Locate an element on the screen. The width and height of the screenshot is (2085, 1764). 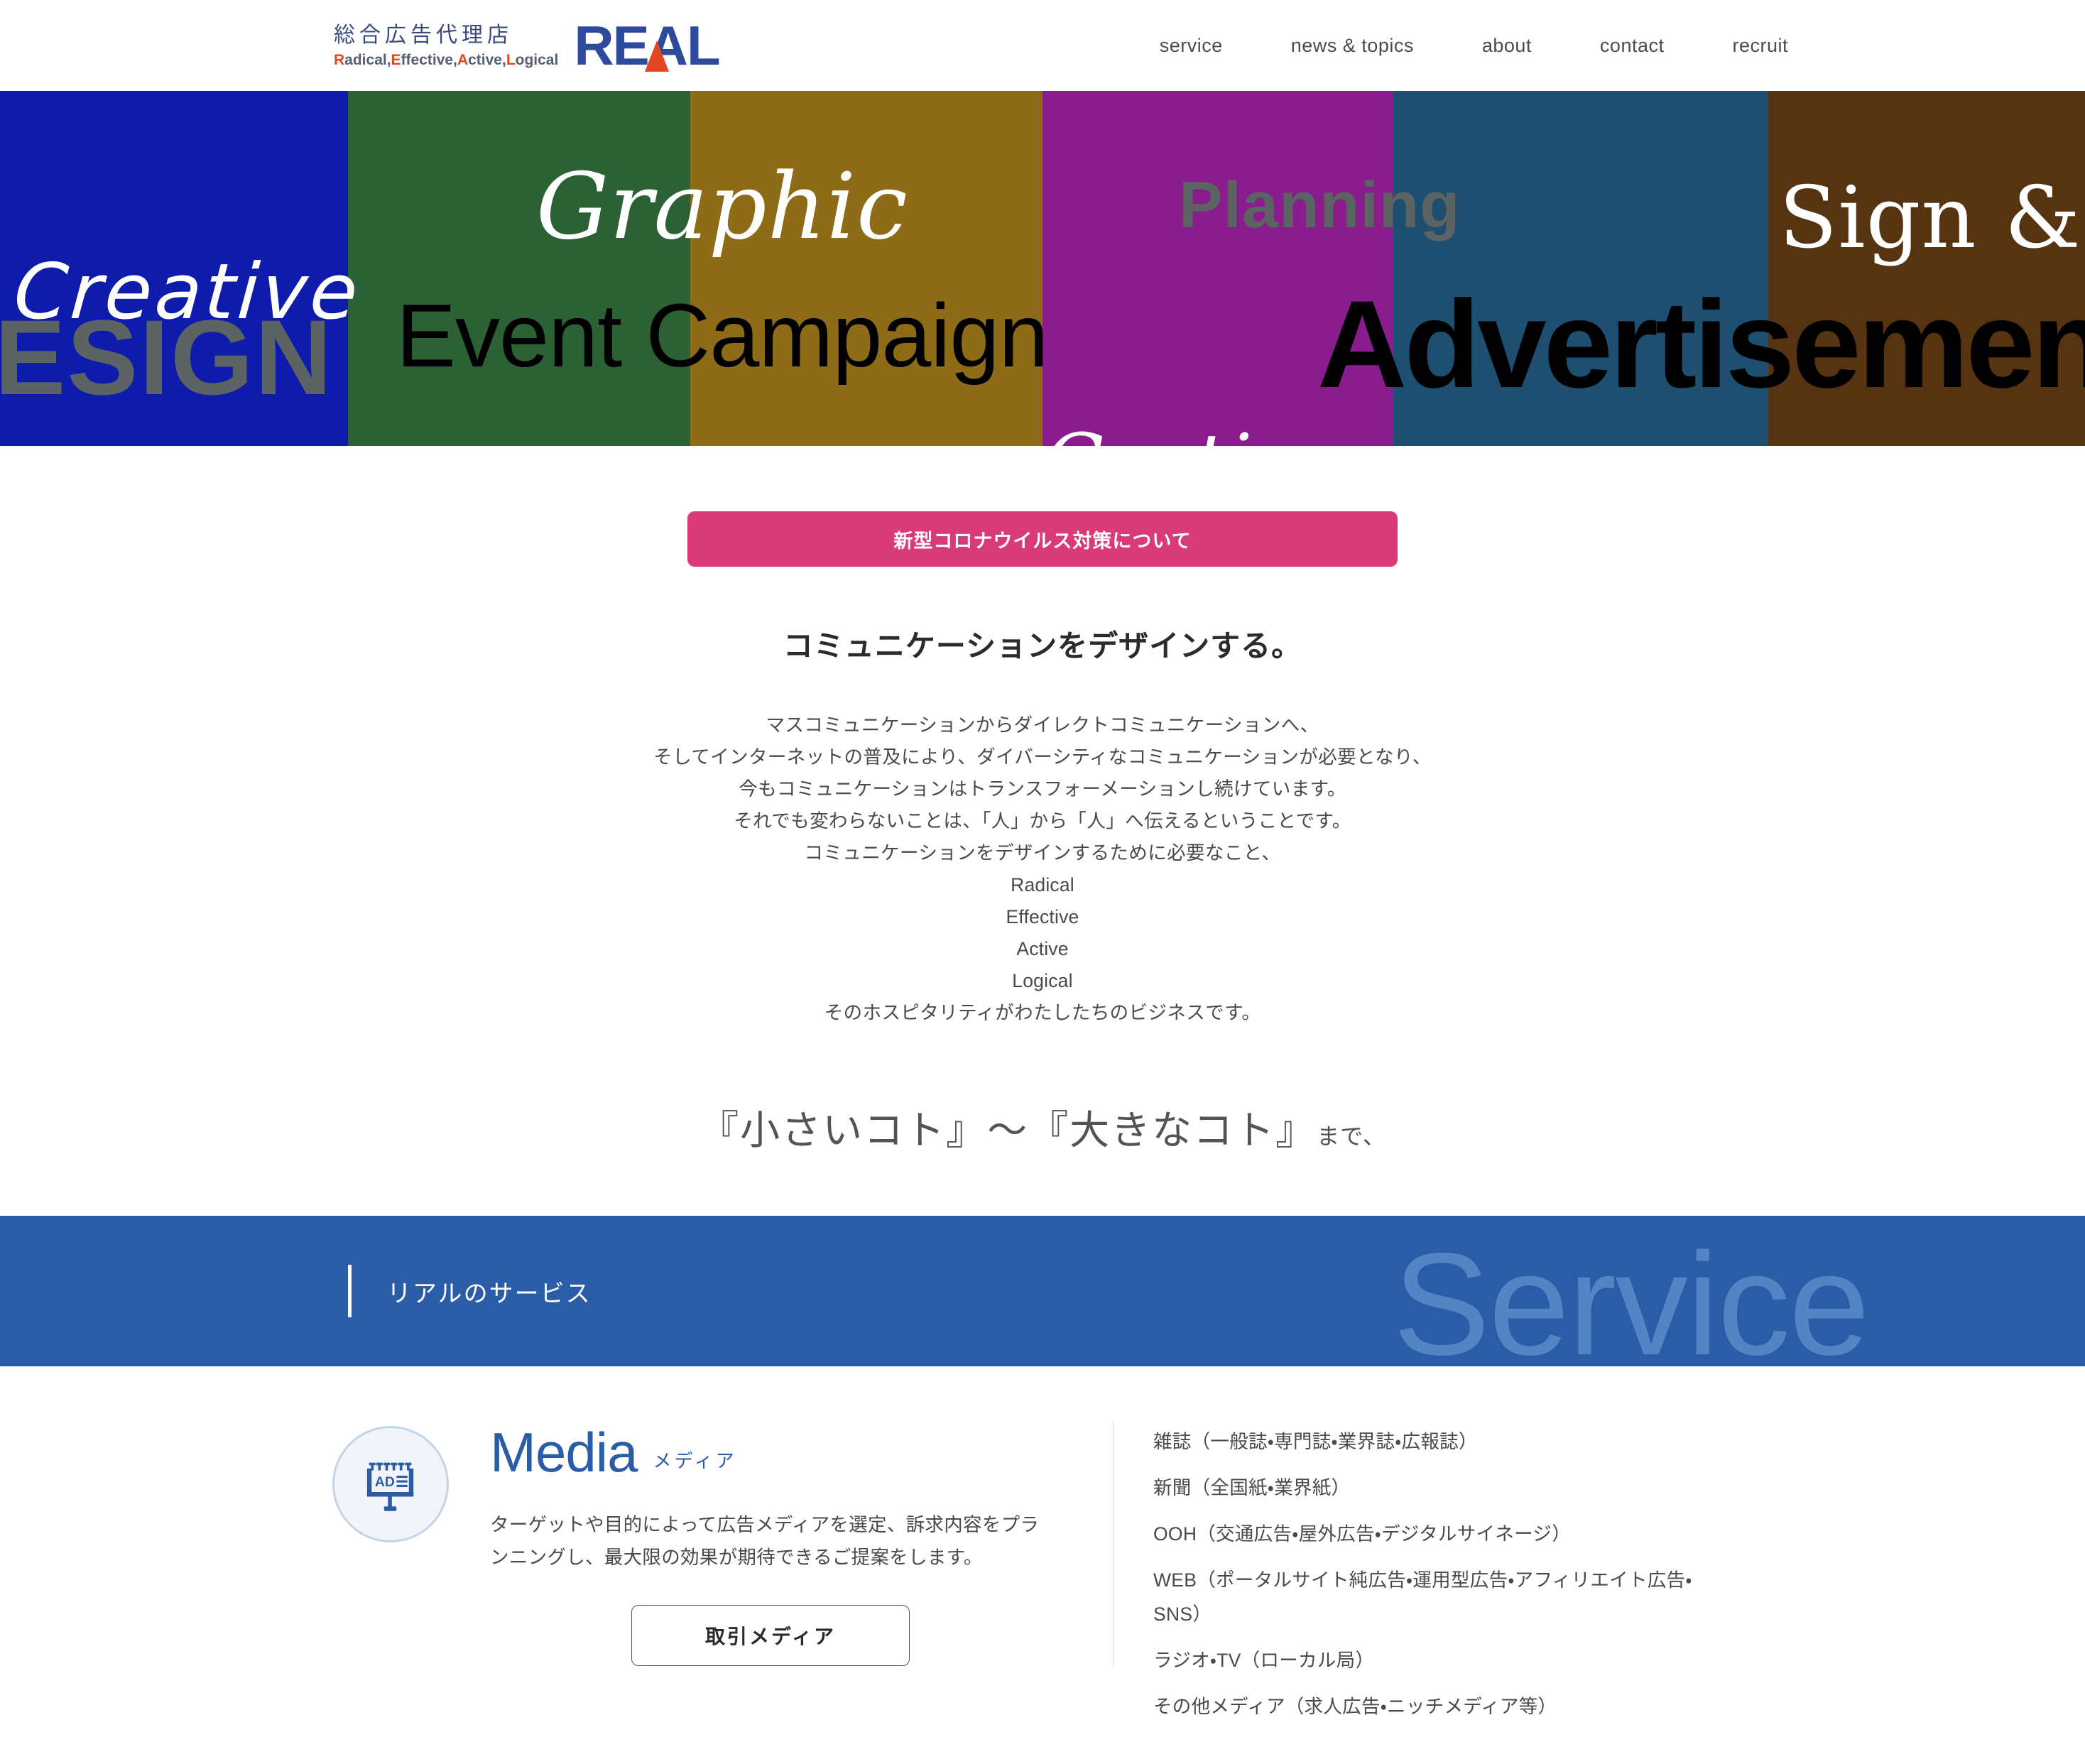
acronym-a: A is located at coordinates (463, 60).